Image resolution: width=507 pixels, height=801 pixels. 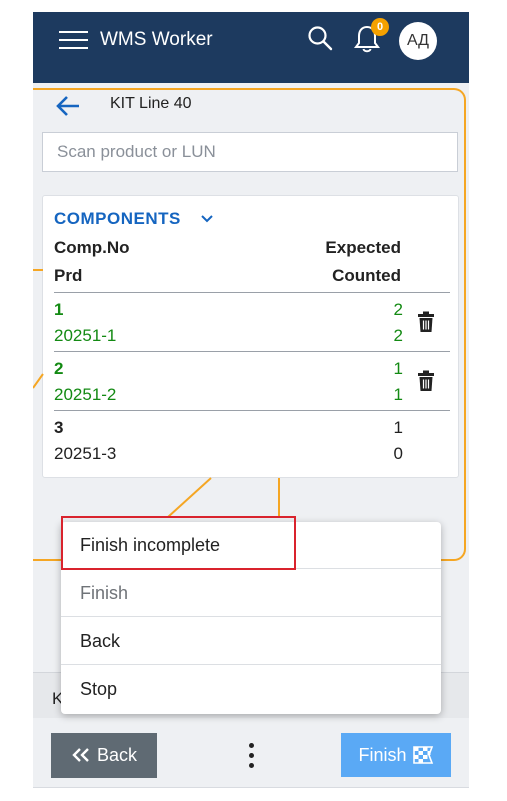 I want to click on back-arrow-icon, so click(x=68, y=106).